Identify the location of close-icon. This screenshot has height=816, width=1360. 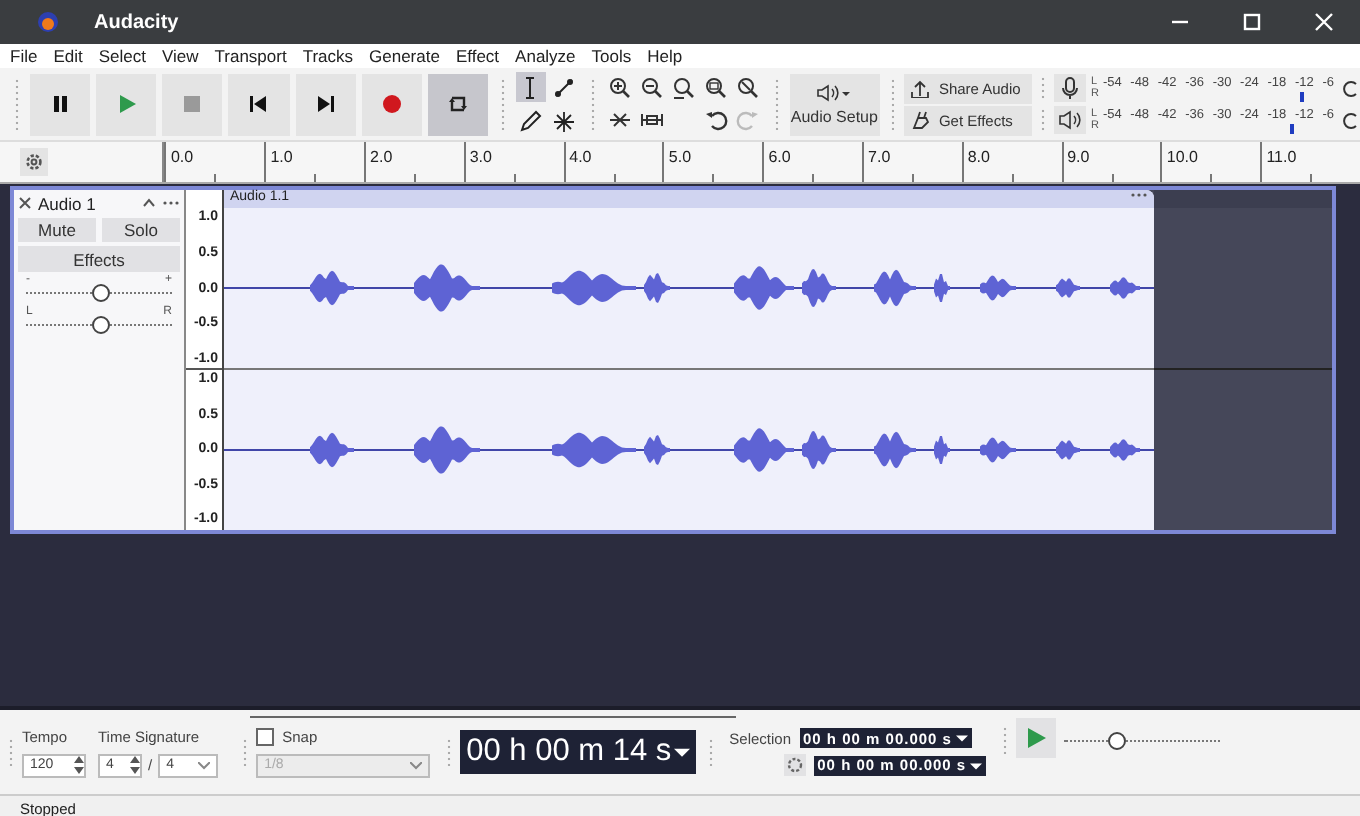
(25, 203).